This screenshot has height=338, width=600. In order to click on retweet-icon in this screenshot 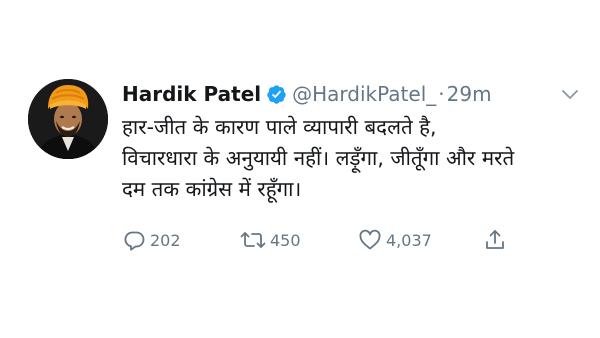, I will do `click(253, 240)`.